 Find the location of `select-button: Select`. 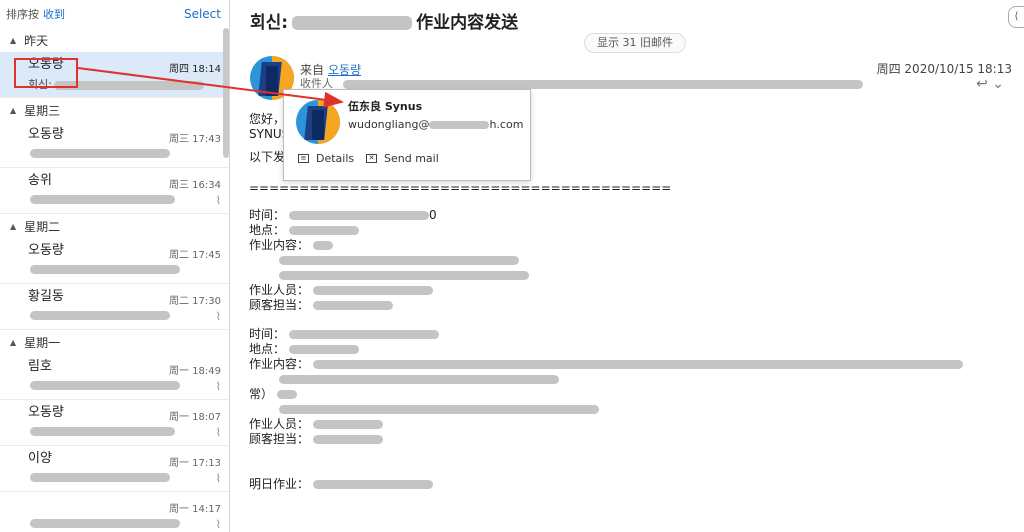

select-button: Select is located at coordinates (202, 14).